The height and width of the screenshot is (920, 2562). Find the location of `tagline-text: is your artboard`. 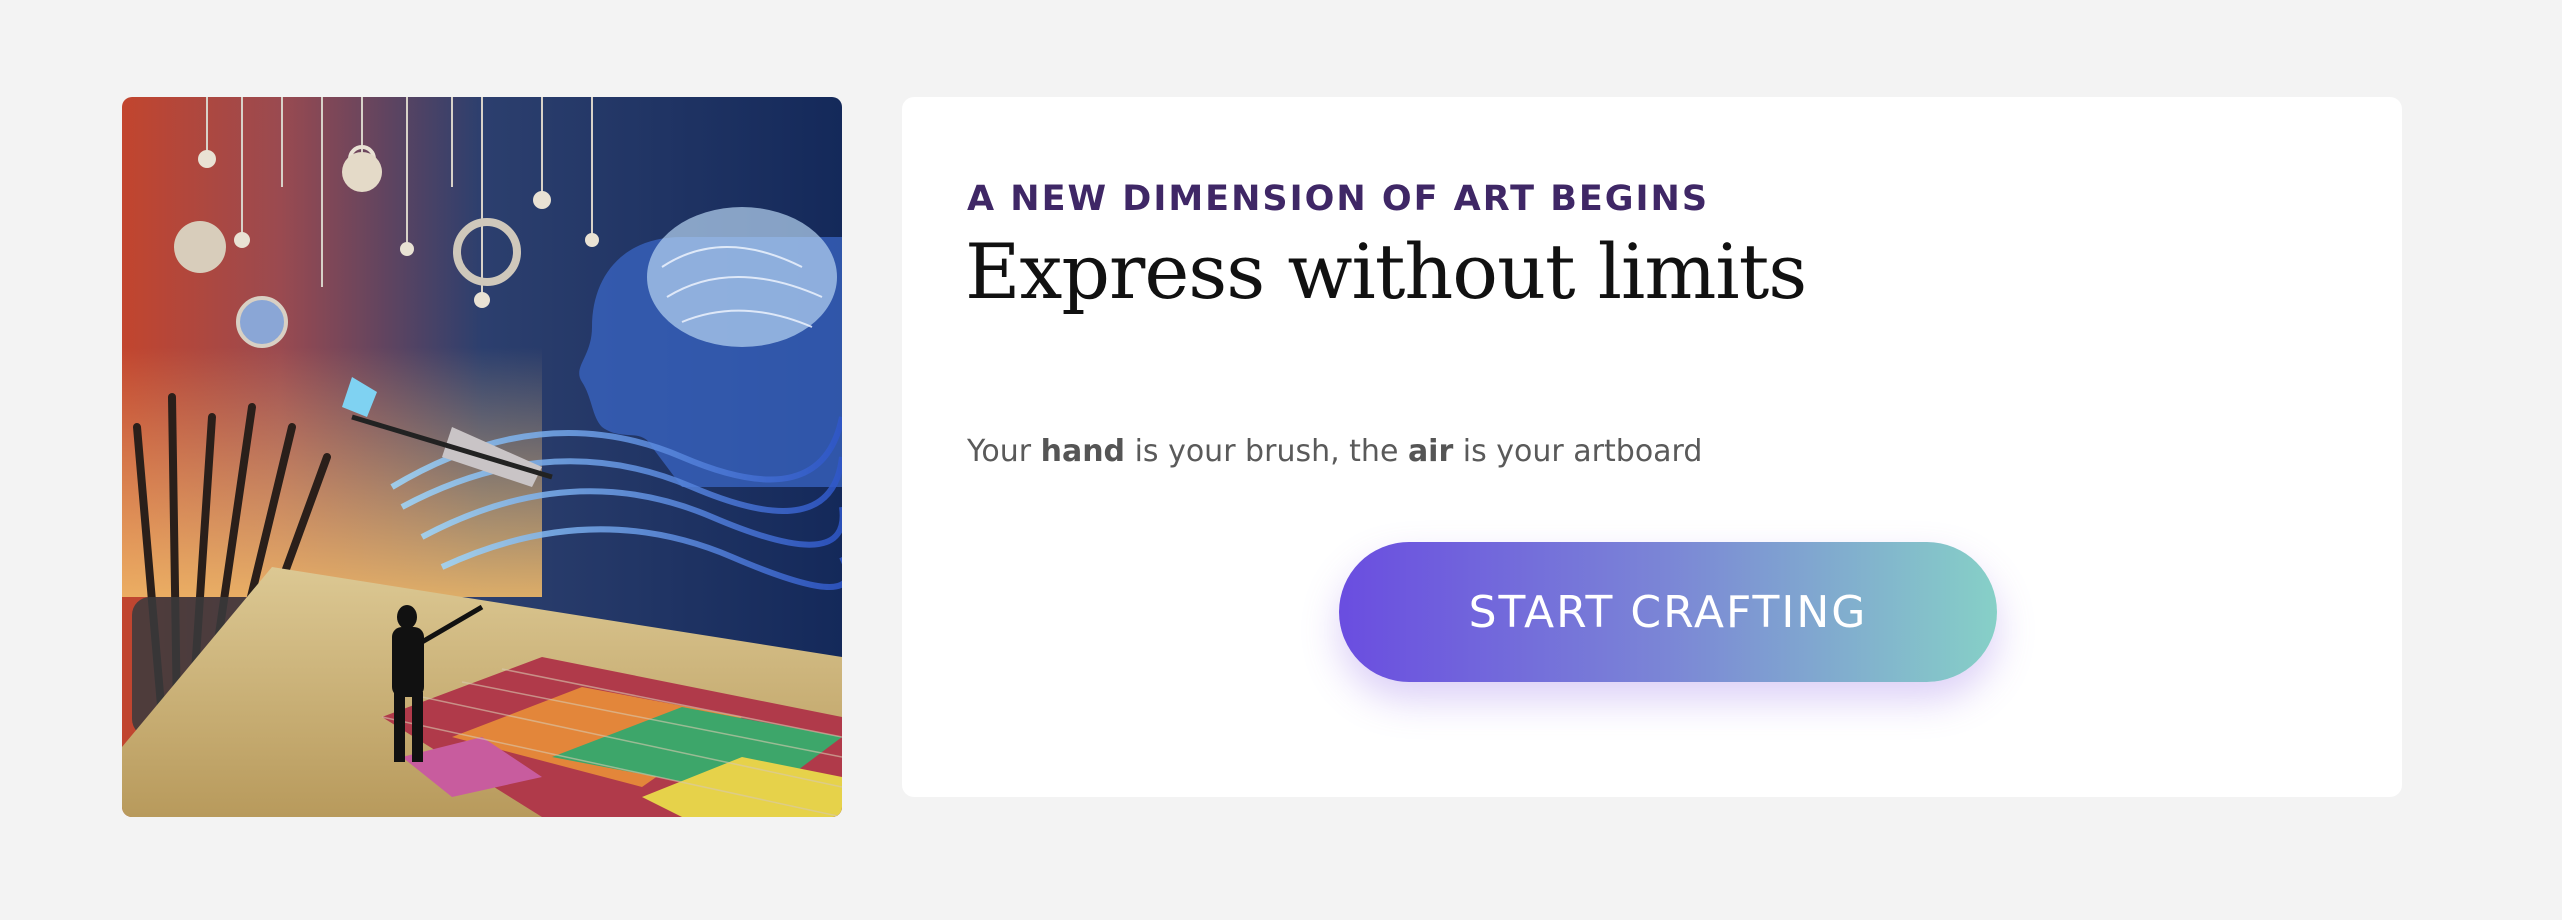

tagline-text: is your artboard is located at coordinates (1578, 451).